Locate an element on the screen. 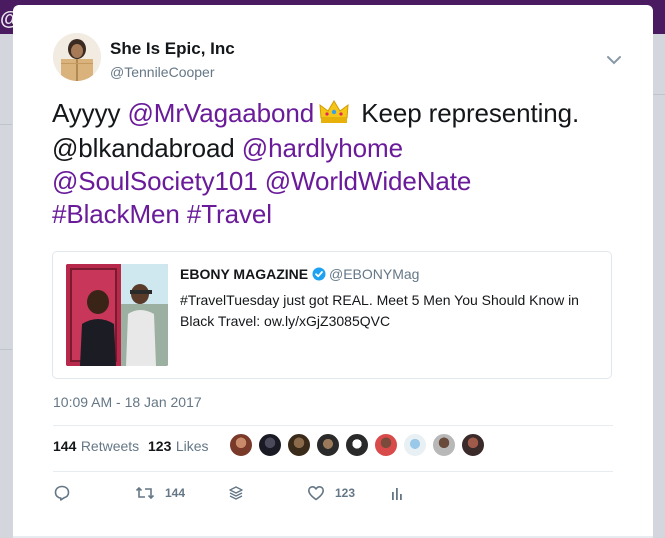 The width and height of the screenshot is (665, 538). retweets-stat: 144 Retweets is located at coordinates (96, 447).